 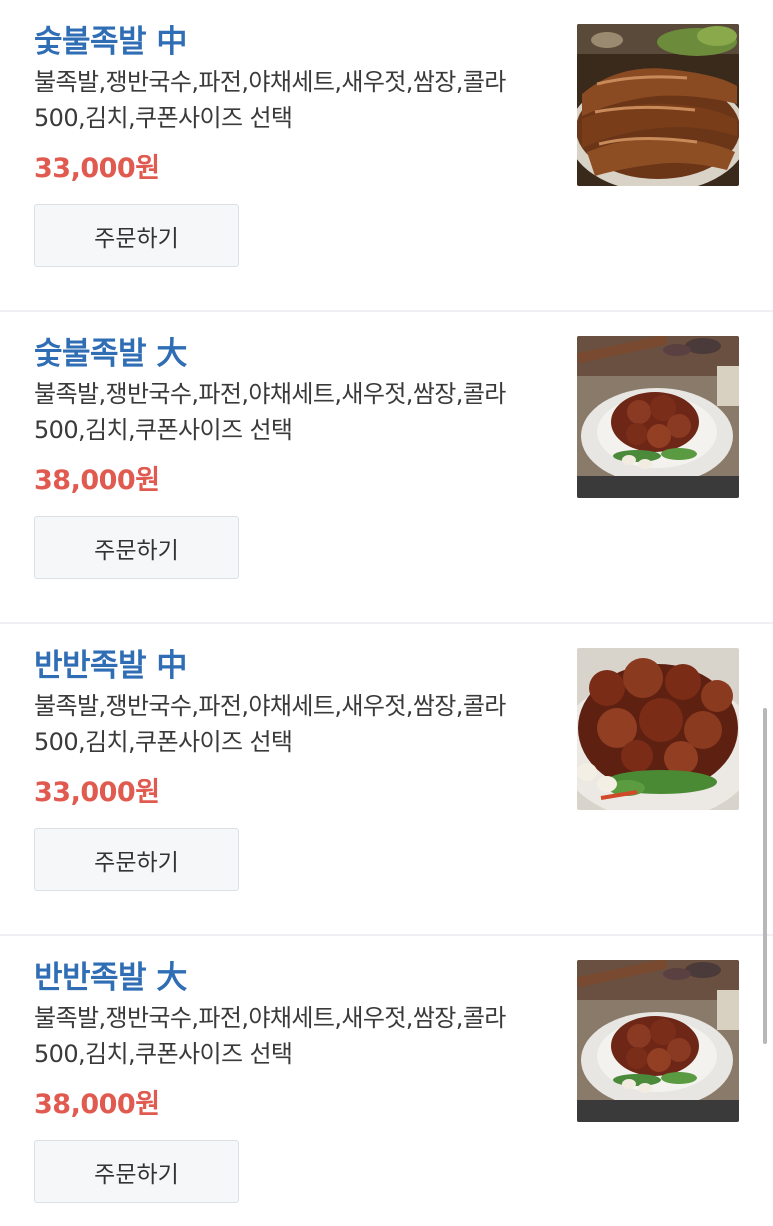 I want to click on bul-jokbal-closeup-photo, so click(x=658, y=729).